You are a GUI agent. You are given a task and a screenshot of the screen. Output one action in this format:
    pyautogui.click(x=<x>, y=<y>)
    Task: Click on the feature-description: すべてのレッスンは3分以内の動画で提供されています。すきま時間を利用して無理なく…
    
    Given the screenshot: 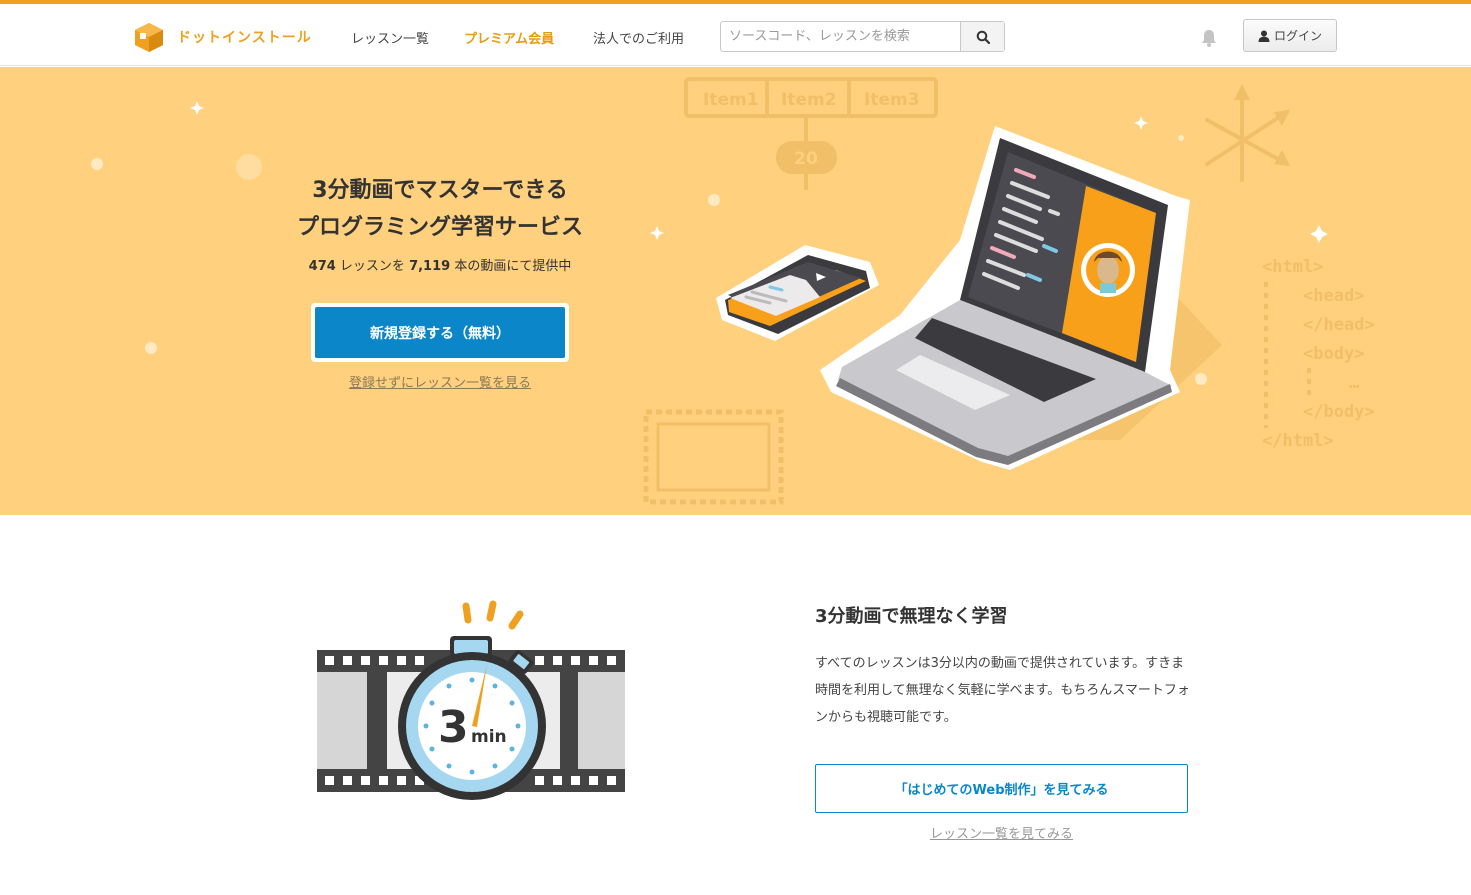 What is the action you would take?
    pyautogui.click(x=1002, y=690)
    